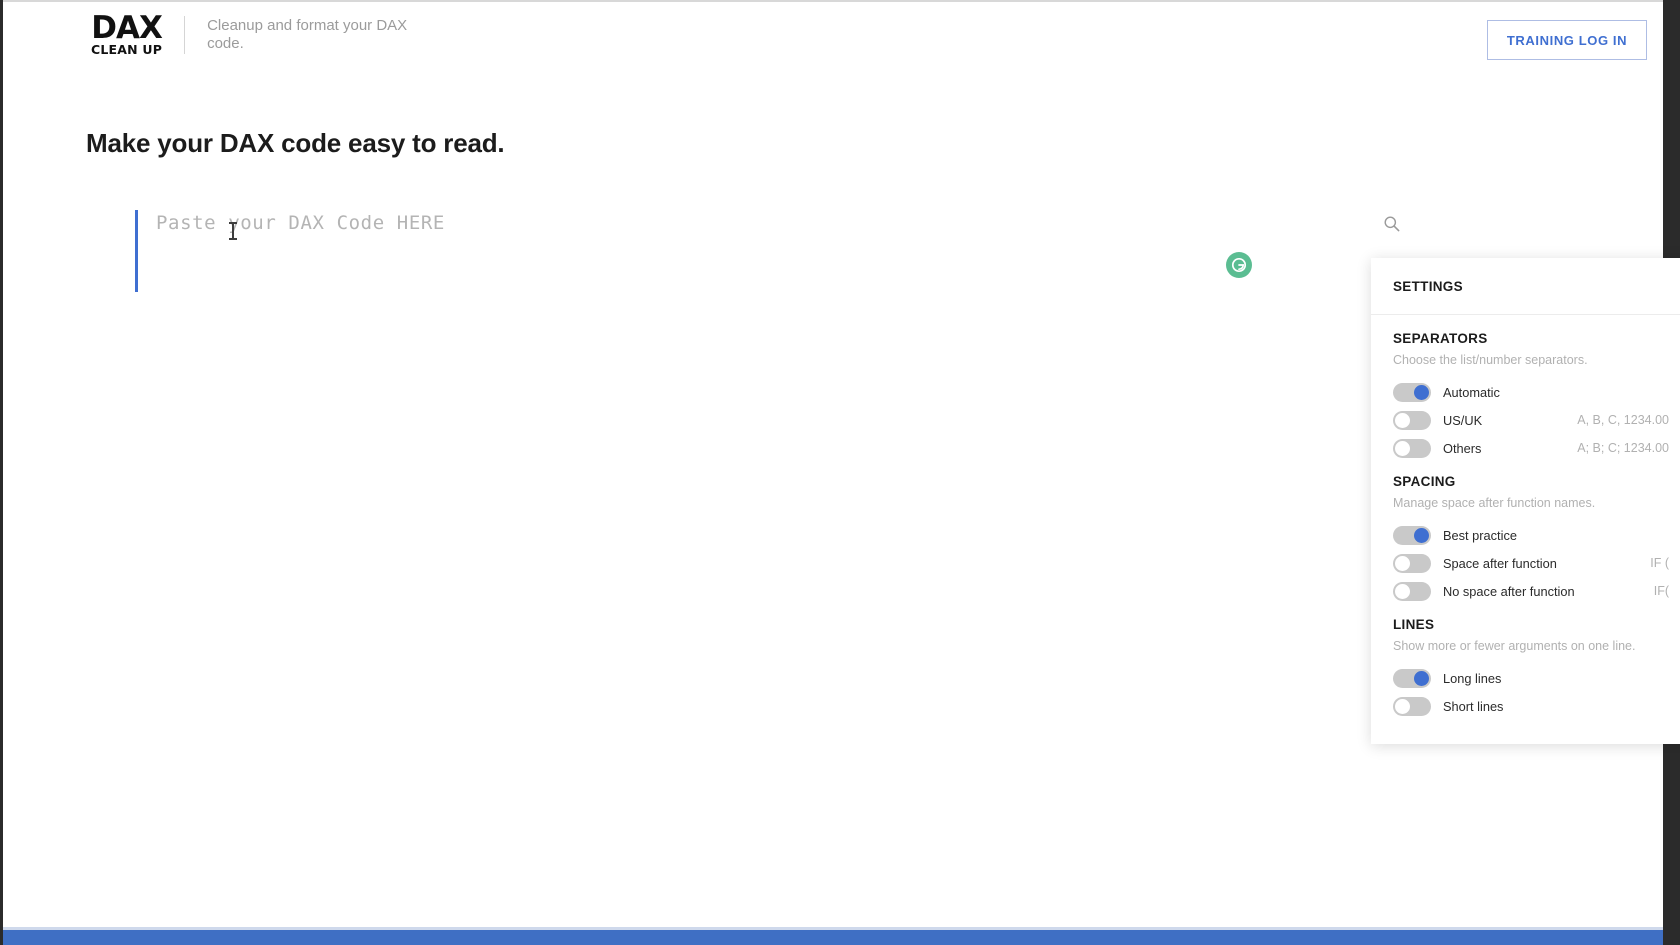 This screenshot has width=1680, height=945. Describe the element at coordinates (1412, 591) in the screenshot. I see `toggle-no-space-after-function` at that location.